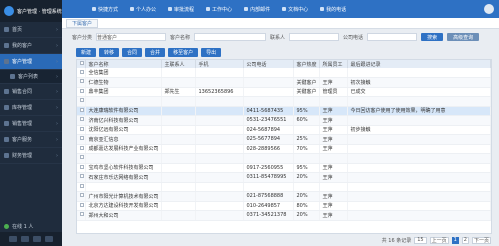 This screenshot has height=246, width=499. I want to click on sidebar-item: 财务管理 ›, so click(31, 156).